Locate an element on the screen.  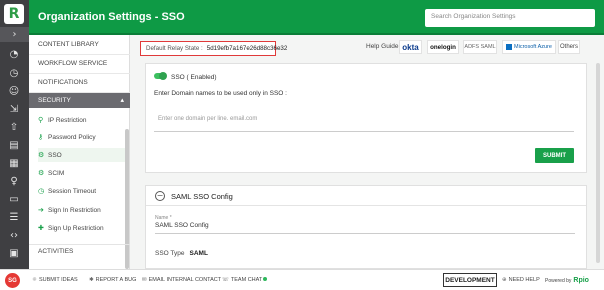
sidebar-item-ip-restriction: ⚲ IP Restriction is located at coordinates (83, 120).